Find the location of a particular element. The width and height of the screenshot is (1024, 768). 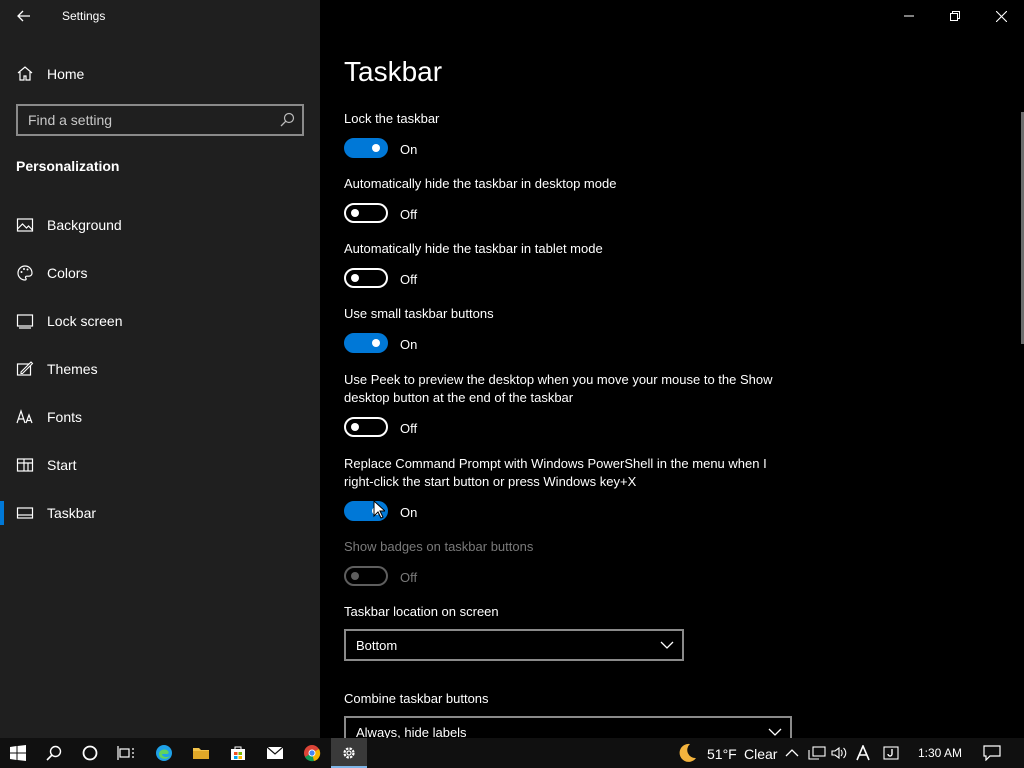

toggle-small-buttons is located at coordinates (366, 343).